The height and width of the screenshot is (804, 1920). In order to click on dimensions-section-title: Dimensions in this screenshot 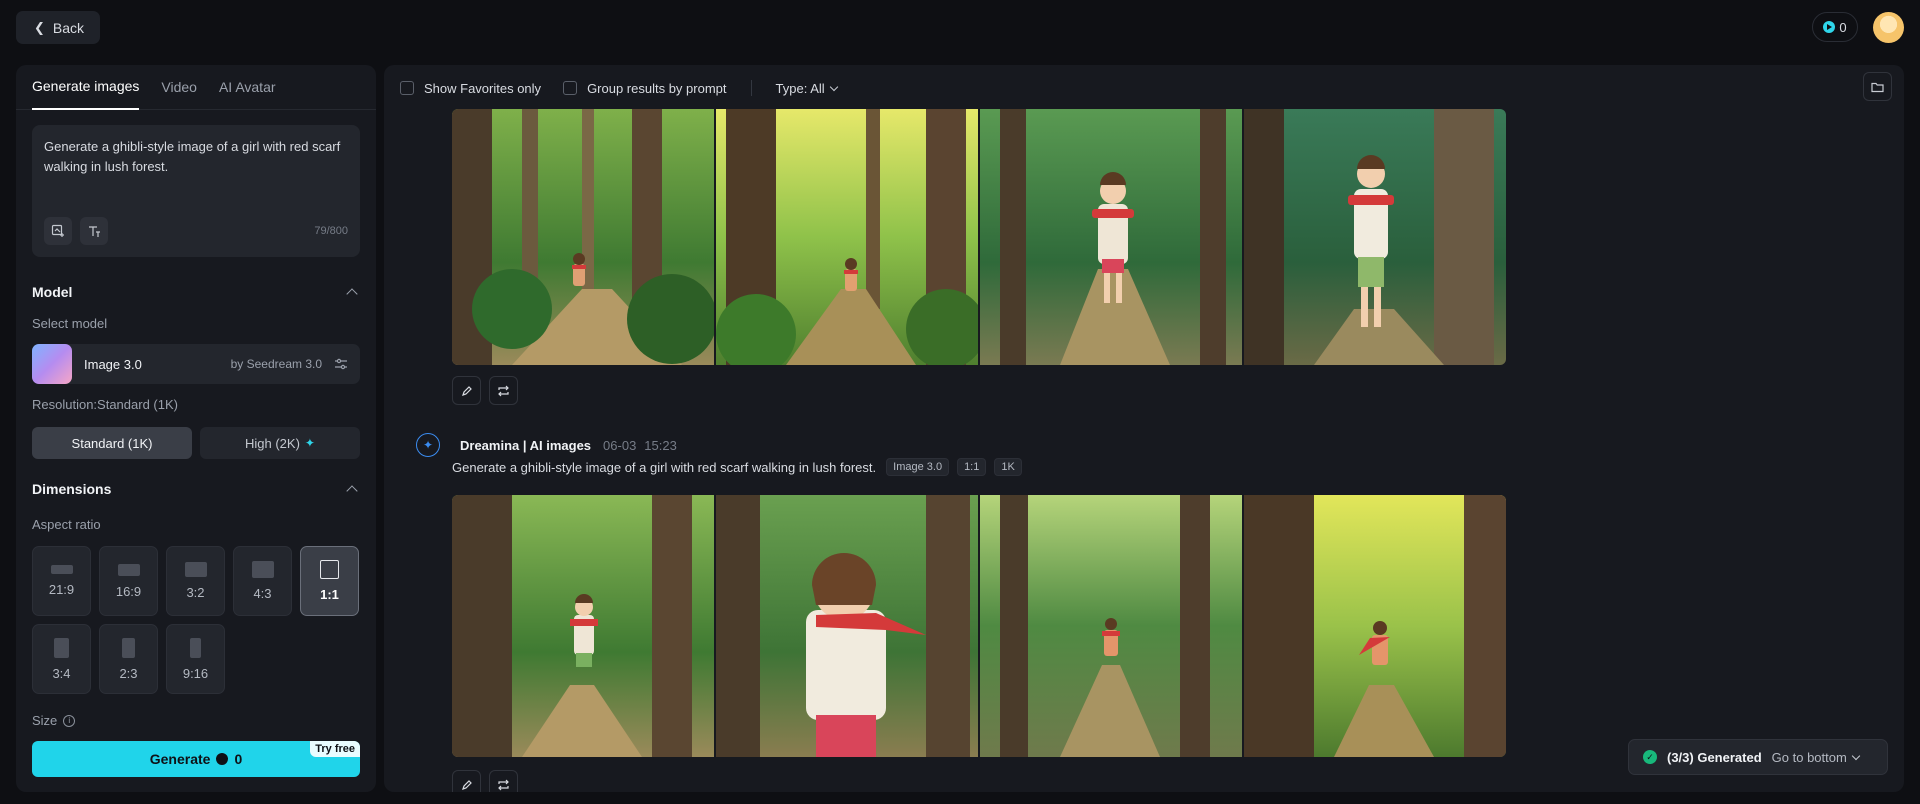, I will do `click(72, 489)`.